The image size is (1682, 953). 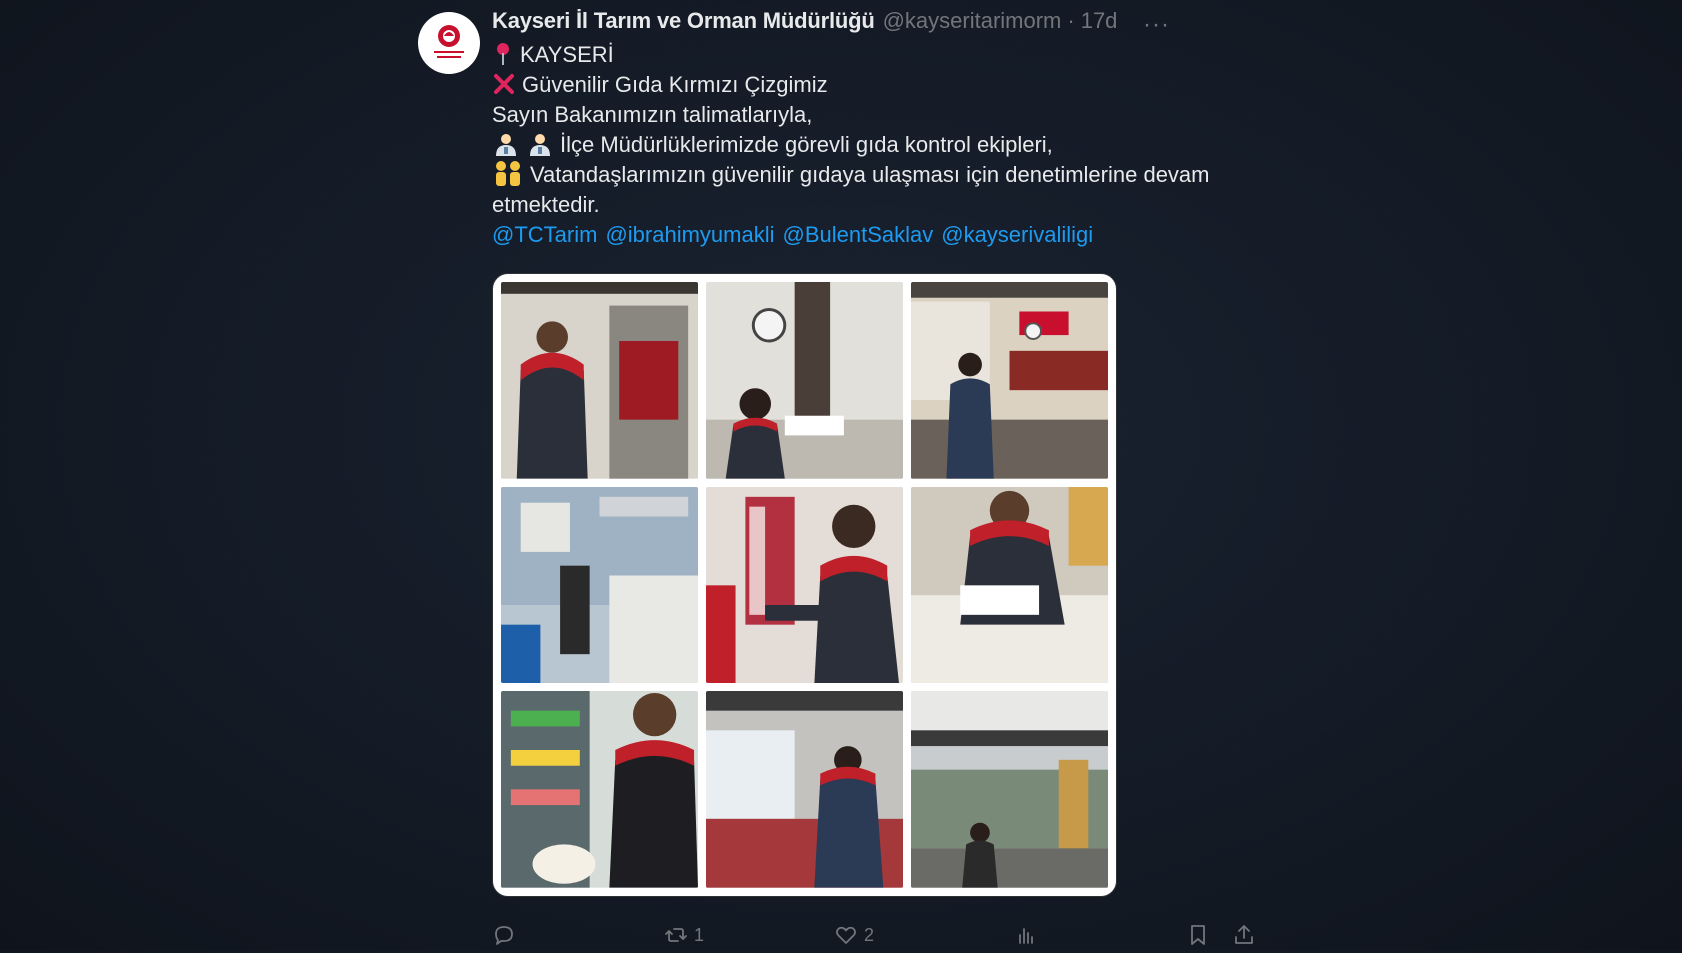 I want to click on photo-inspector-shop-counter, so click(x=804, y=789).